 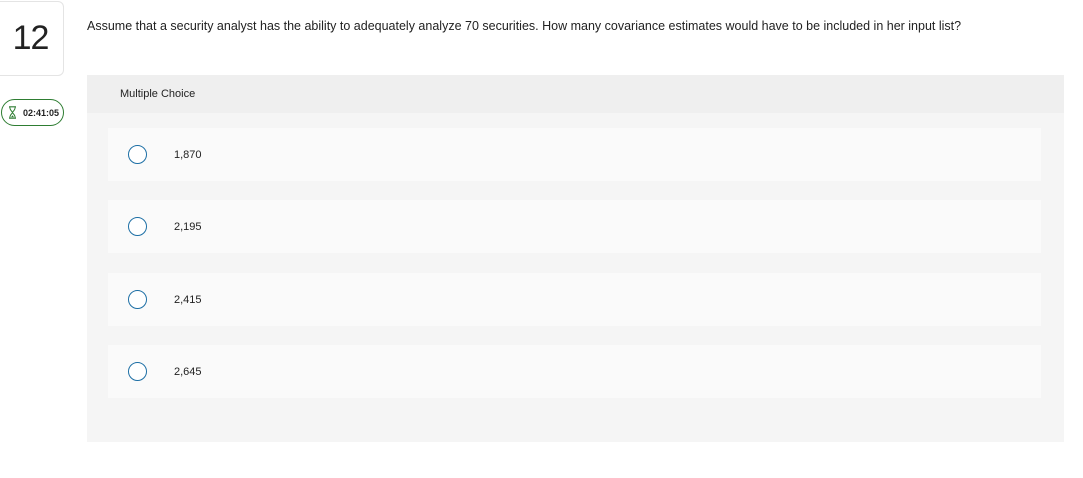 What do you see at coordinates (188, 154) in the screenshot?
I see `choice-option-label: 1,870` at bounding box center [188, 154].